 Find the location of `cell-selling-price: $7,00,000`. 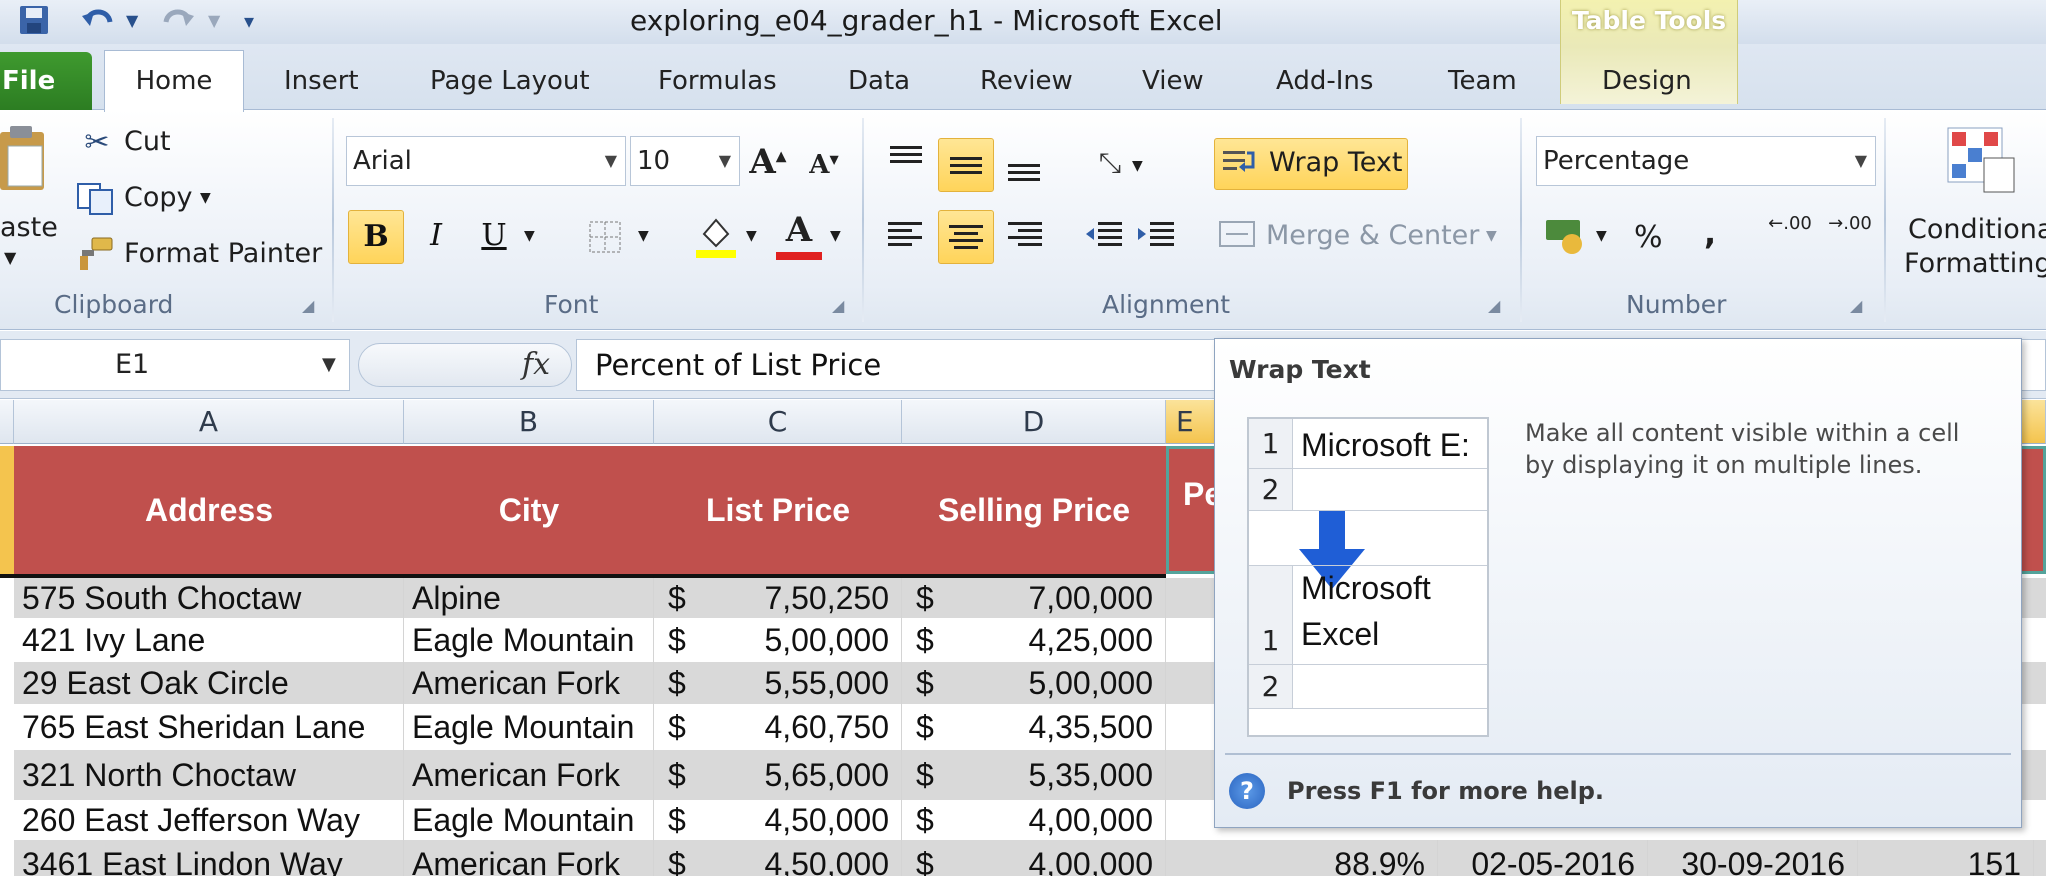

cell-selling-price: $7,00,000 is located at coordinates (1034, 598).